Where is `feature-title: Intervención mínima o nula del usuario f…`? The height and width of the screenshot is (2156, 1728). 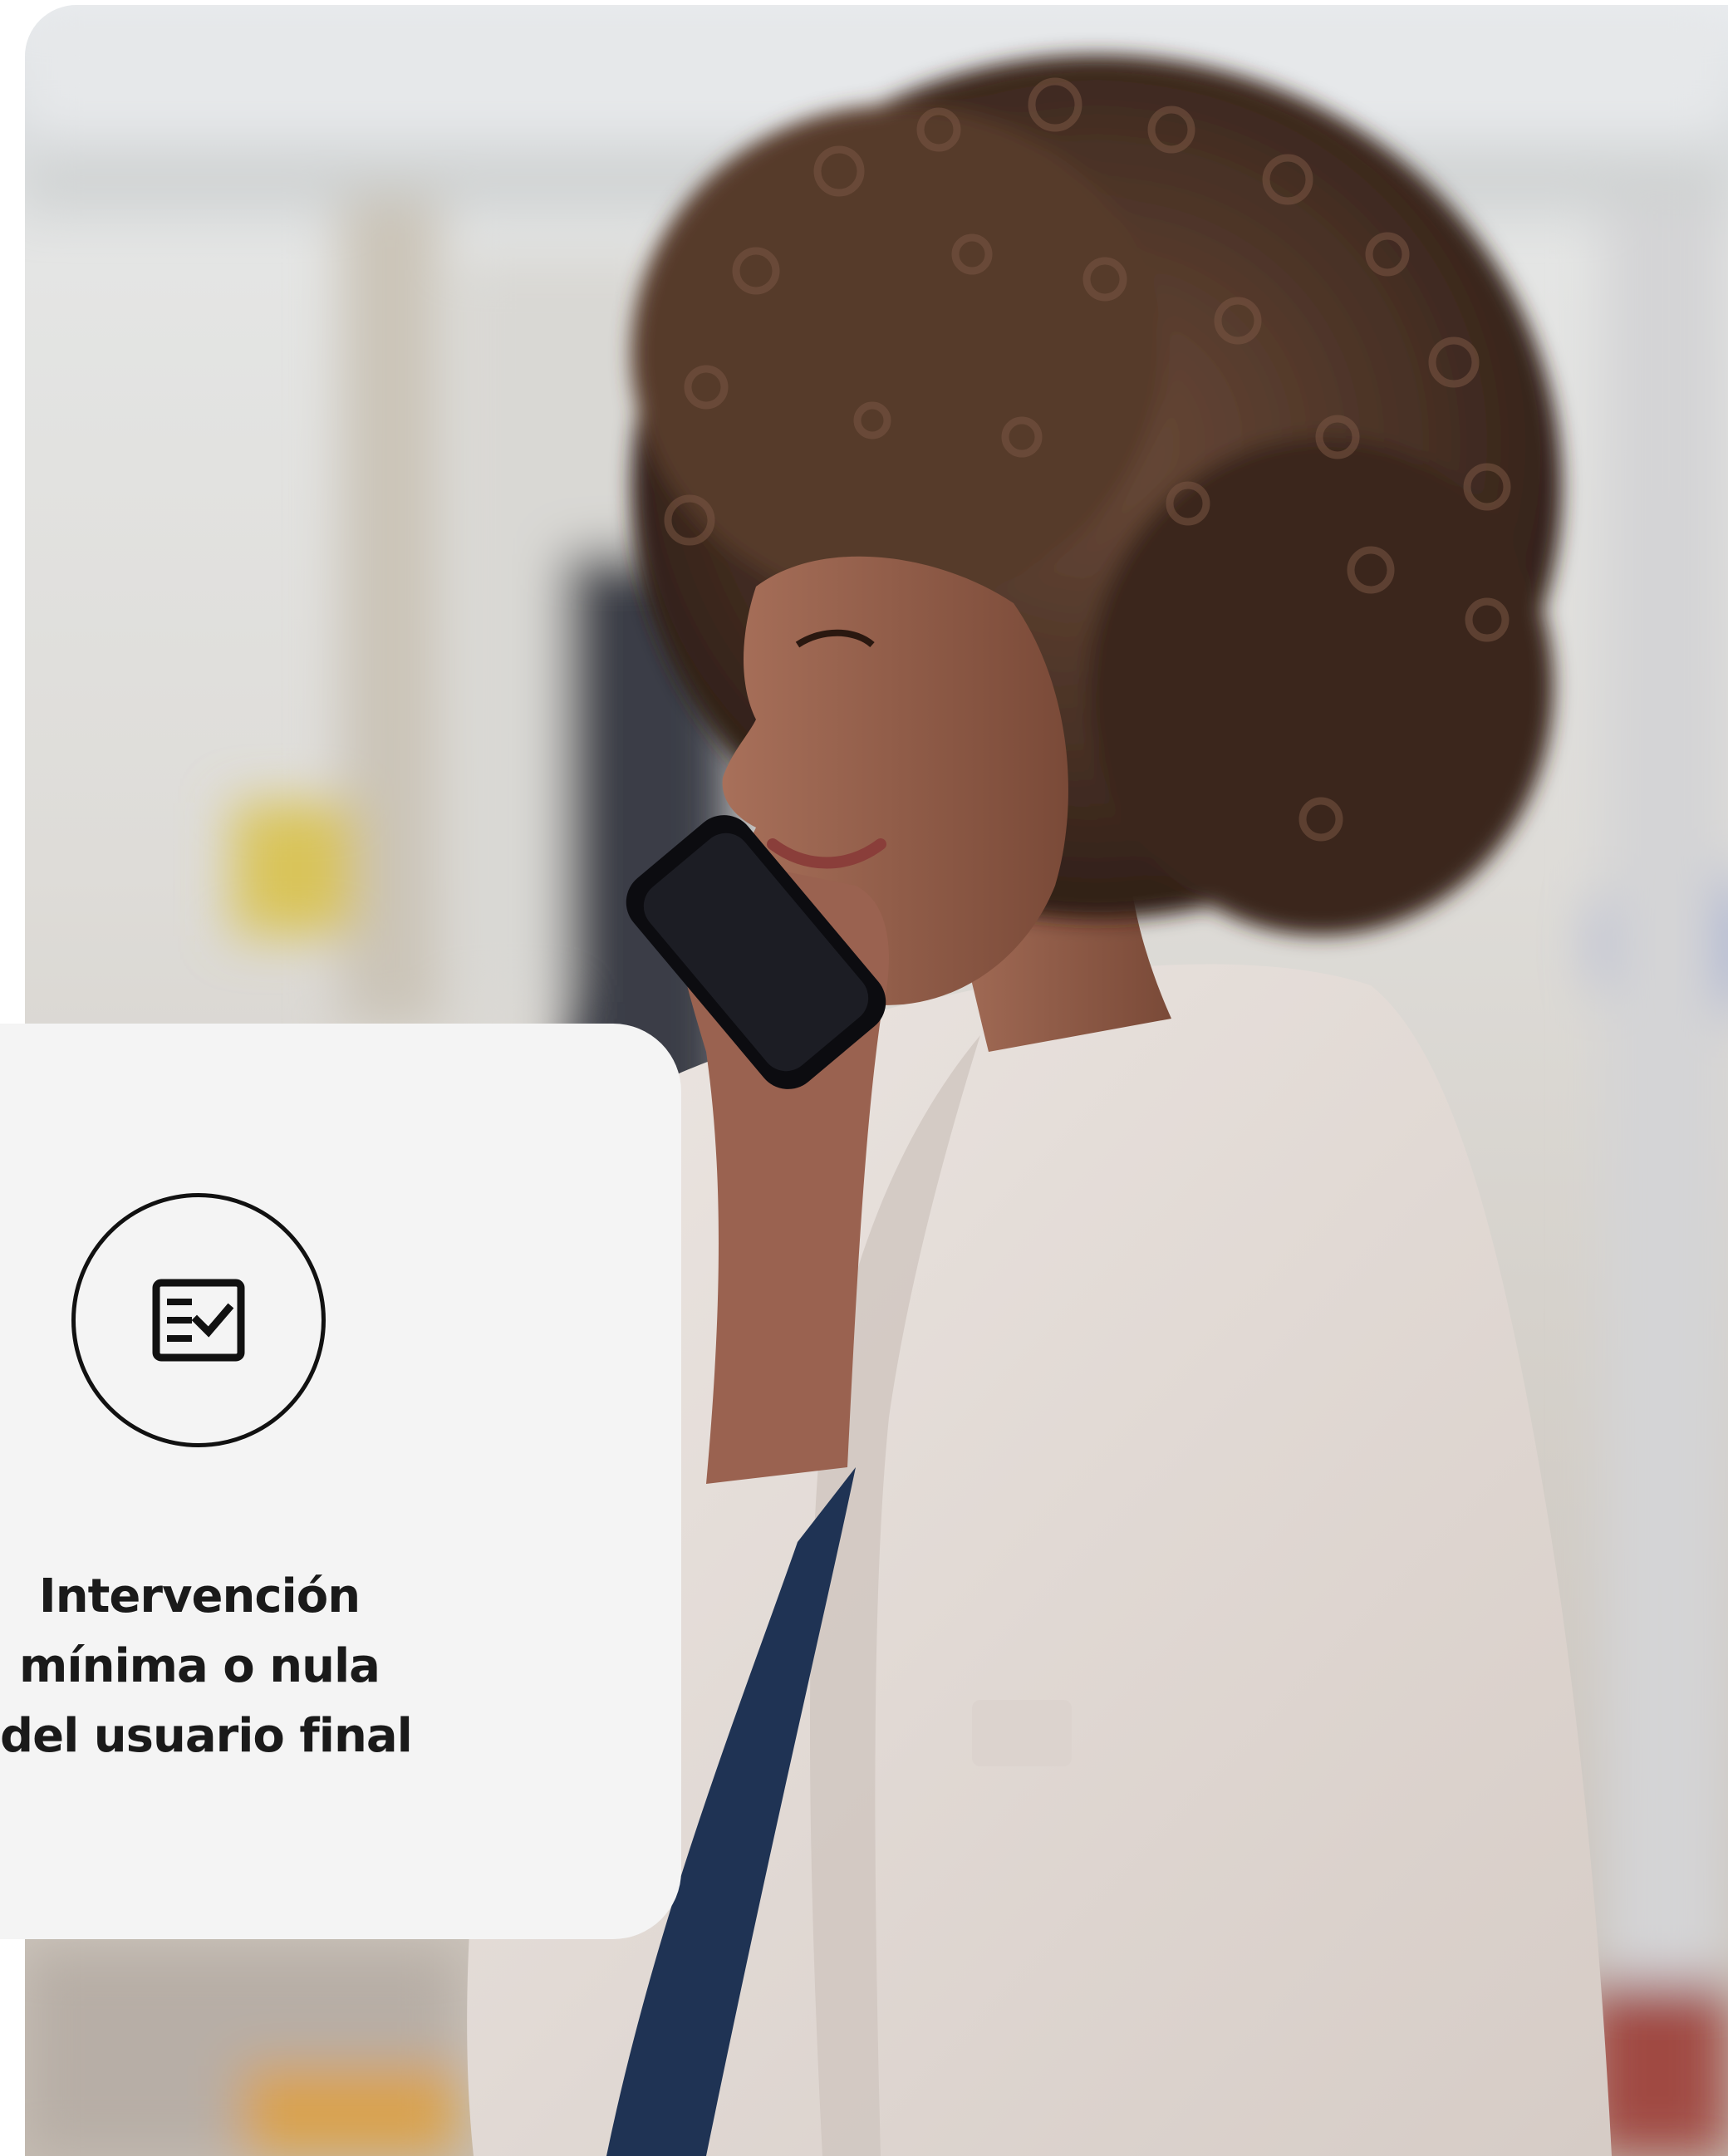 feature-title: Intervención mínima o nula del usuario f… is located at coordinates (206, 1666).